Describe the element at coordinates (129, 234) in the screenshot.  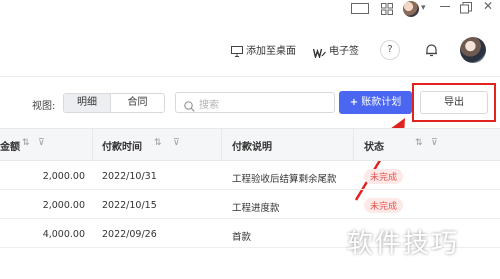
I see `date-cell: 2022/09/26` at that location.